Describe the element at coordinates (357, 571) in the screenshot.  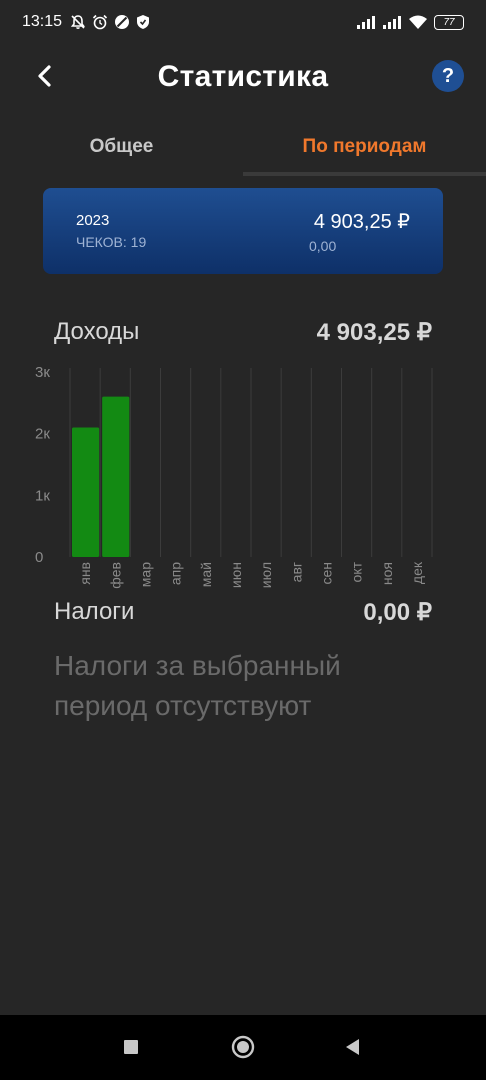
I see `chart-x-tick-label: окт` at that location.